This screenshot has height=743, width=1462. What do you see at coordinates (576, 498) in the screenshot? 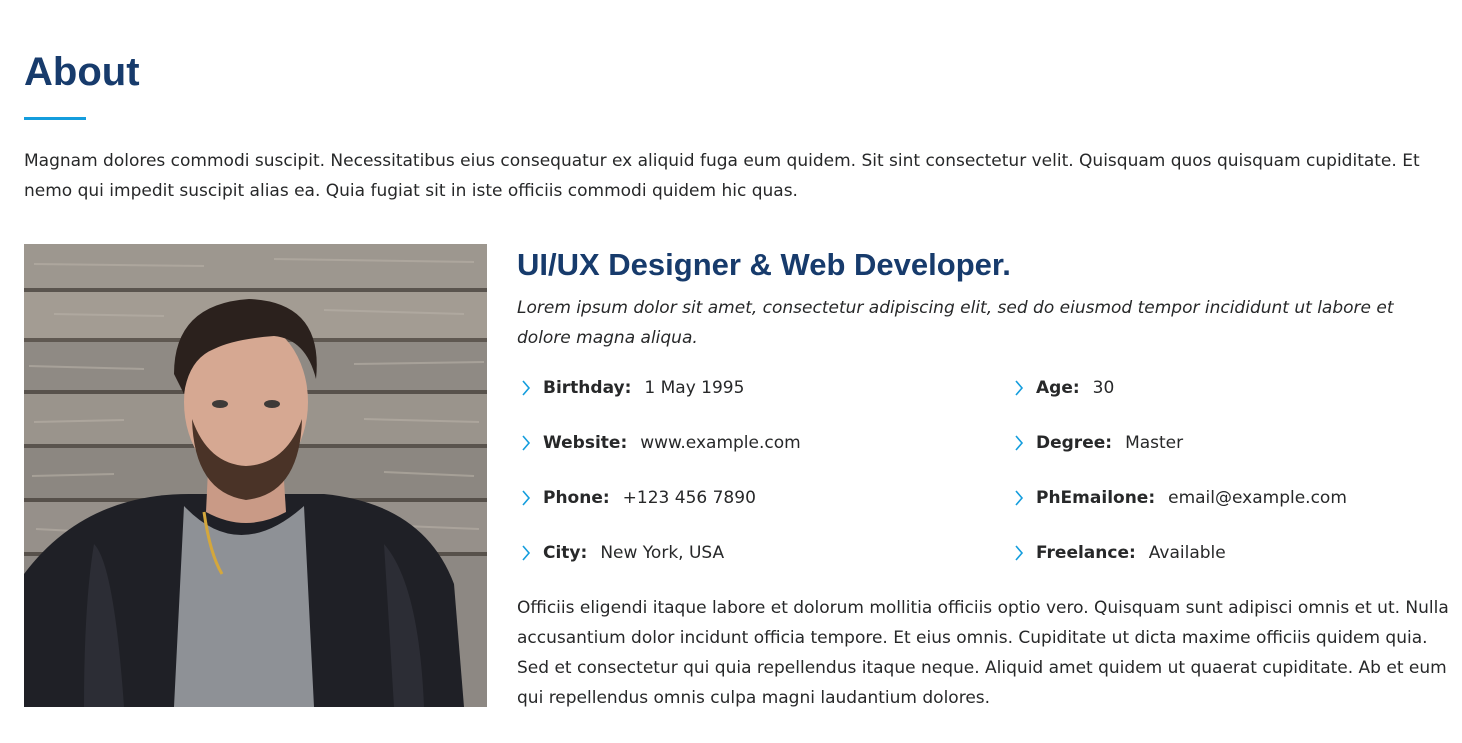
I see `info-label: Phone:` at bounding box center [576, 498].